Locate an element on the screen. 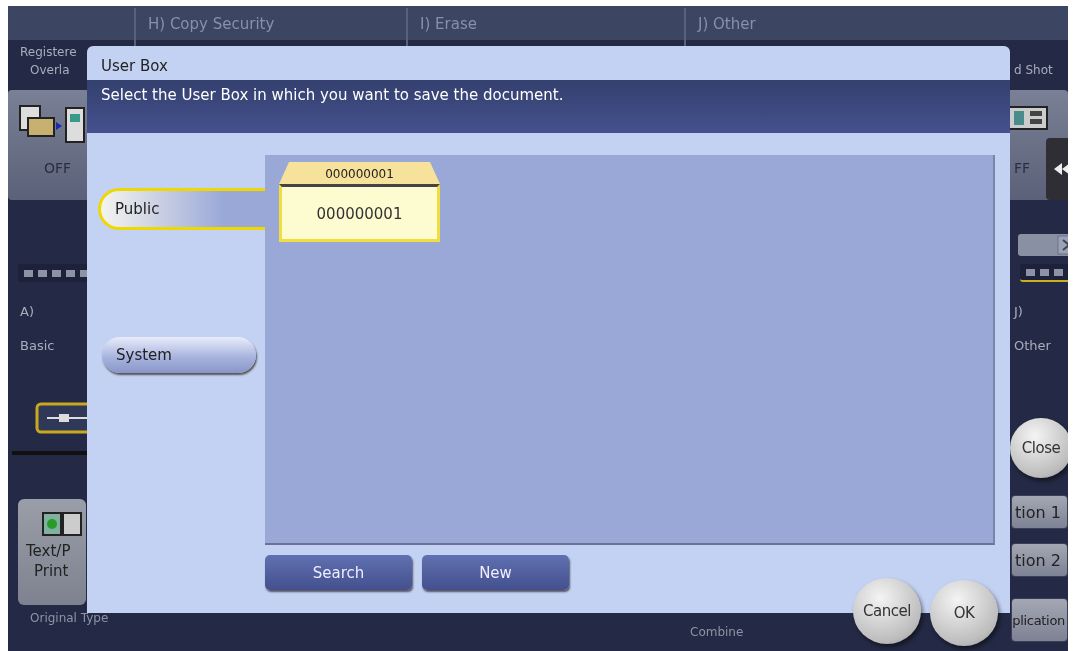 The height and width of the screenshot is (651, 1076). function-label: J) is located at coordinates (1018, 311).